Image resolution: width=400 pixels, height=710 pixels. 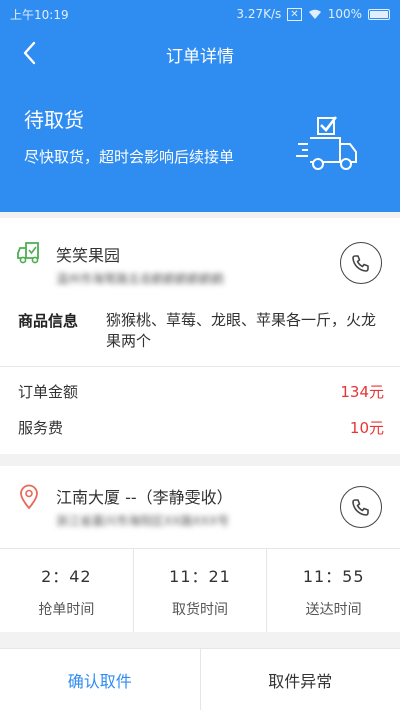 What do you see at coordinates (129, 157) in the screenshot?
I see `order-status-hint: 尽快取货，超时会影响后续接单` at bounding box center [129, 157].